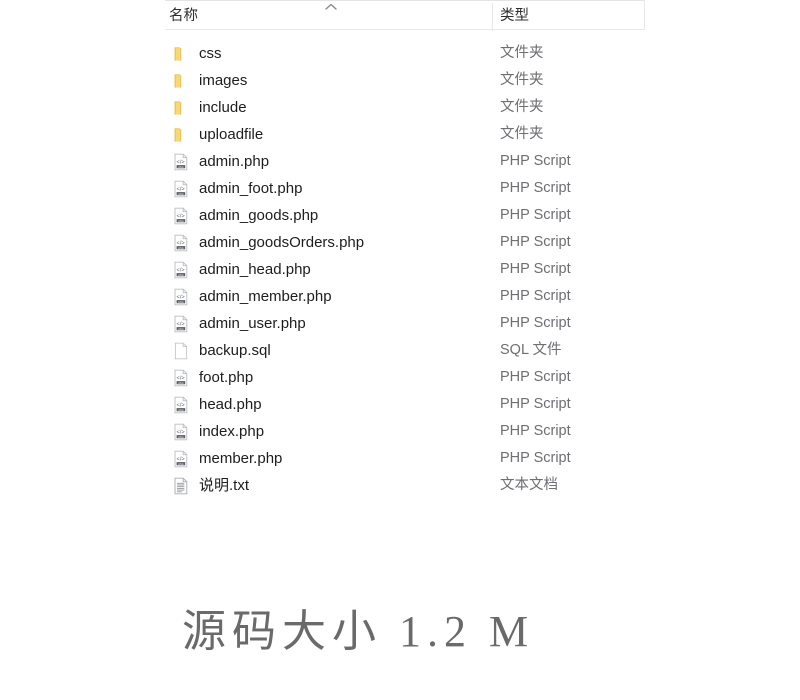 The image size is (800, 700). Describe the element at coordinates (405, 326) in the screenshot. I see `table-row: </> php admin_user.php PHP Script` at that location.